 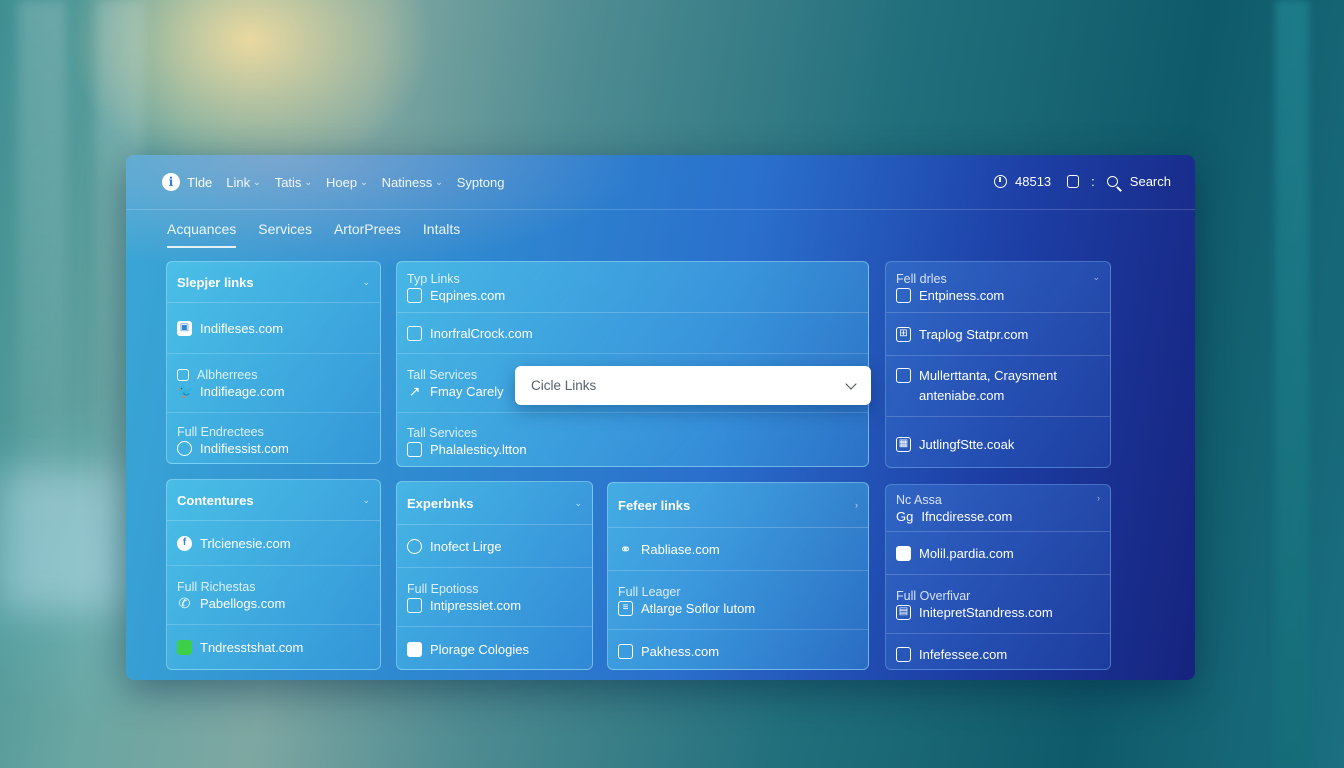 What do you see at coordinates (998, 508) in the screenshot?
I see `list-item: Nc Assa › Gg Ifncdiresse.com` at bounding box center [998, 508].